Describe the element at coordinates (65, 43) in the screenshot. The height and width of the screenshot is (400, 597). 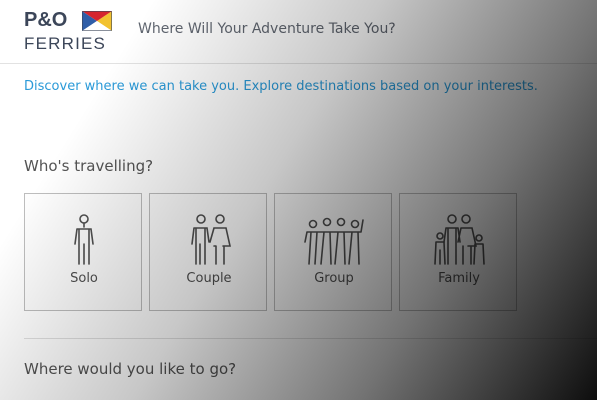
I see `logo-text-bottom: FERRIES` at that location.